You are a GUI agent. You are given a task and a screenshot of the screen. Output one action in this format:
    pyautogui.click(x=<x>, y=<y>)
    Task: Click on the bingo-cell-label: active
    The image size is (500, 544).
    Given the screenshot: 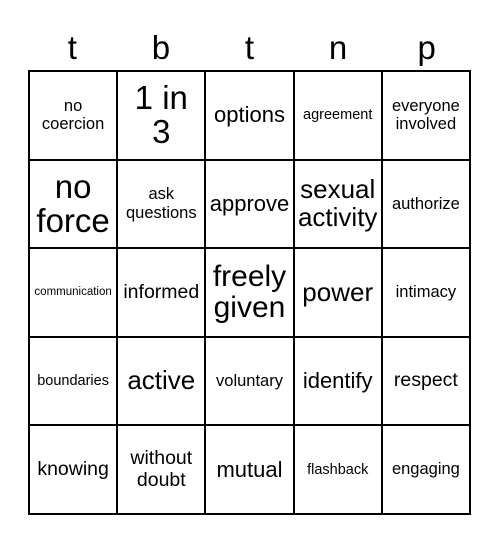 What is the action you would take?
    pyautogui.click(x=161, y=380)
    